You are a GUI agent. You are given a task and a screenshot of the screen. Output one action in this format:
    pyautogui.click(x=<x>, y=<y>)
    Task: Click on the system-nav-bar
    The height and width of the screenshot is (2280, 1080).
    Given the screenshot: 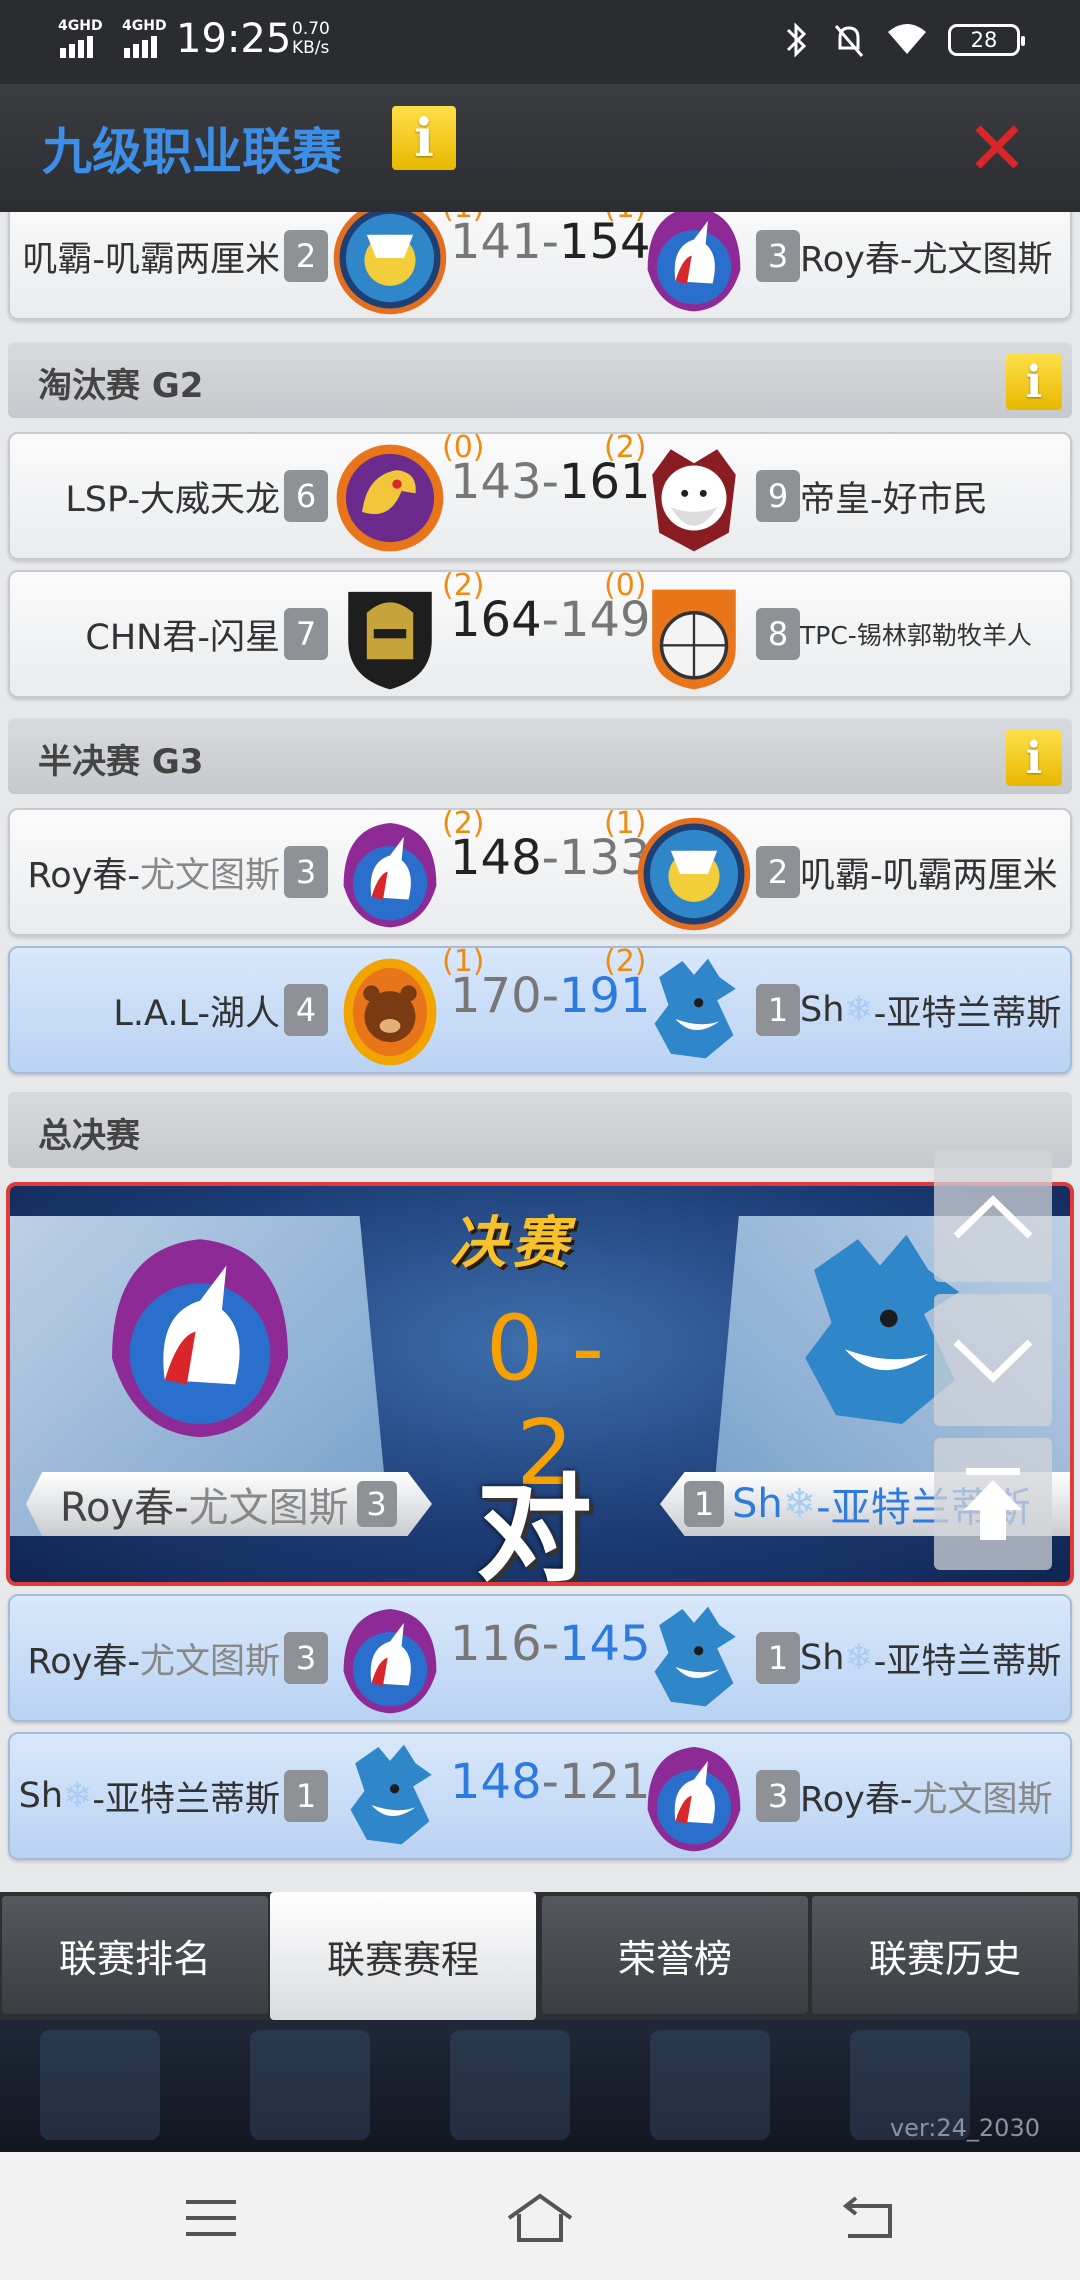 What is the action you would take?
    pyautogui.click(x=540, y=2216)
    